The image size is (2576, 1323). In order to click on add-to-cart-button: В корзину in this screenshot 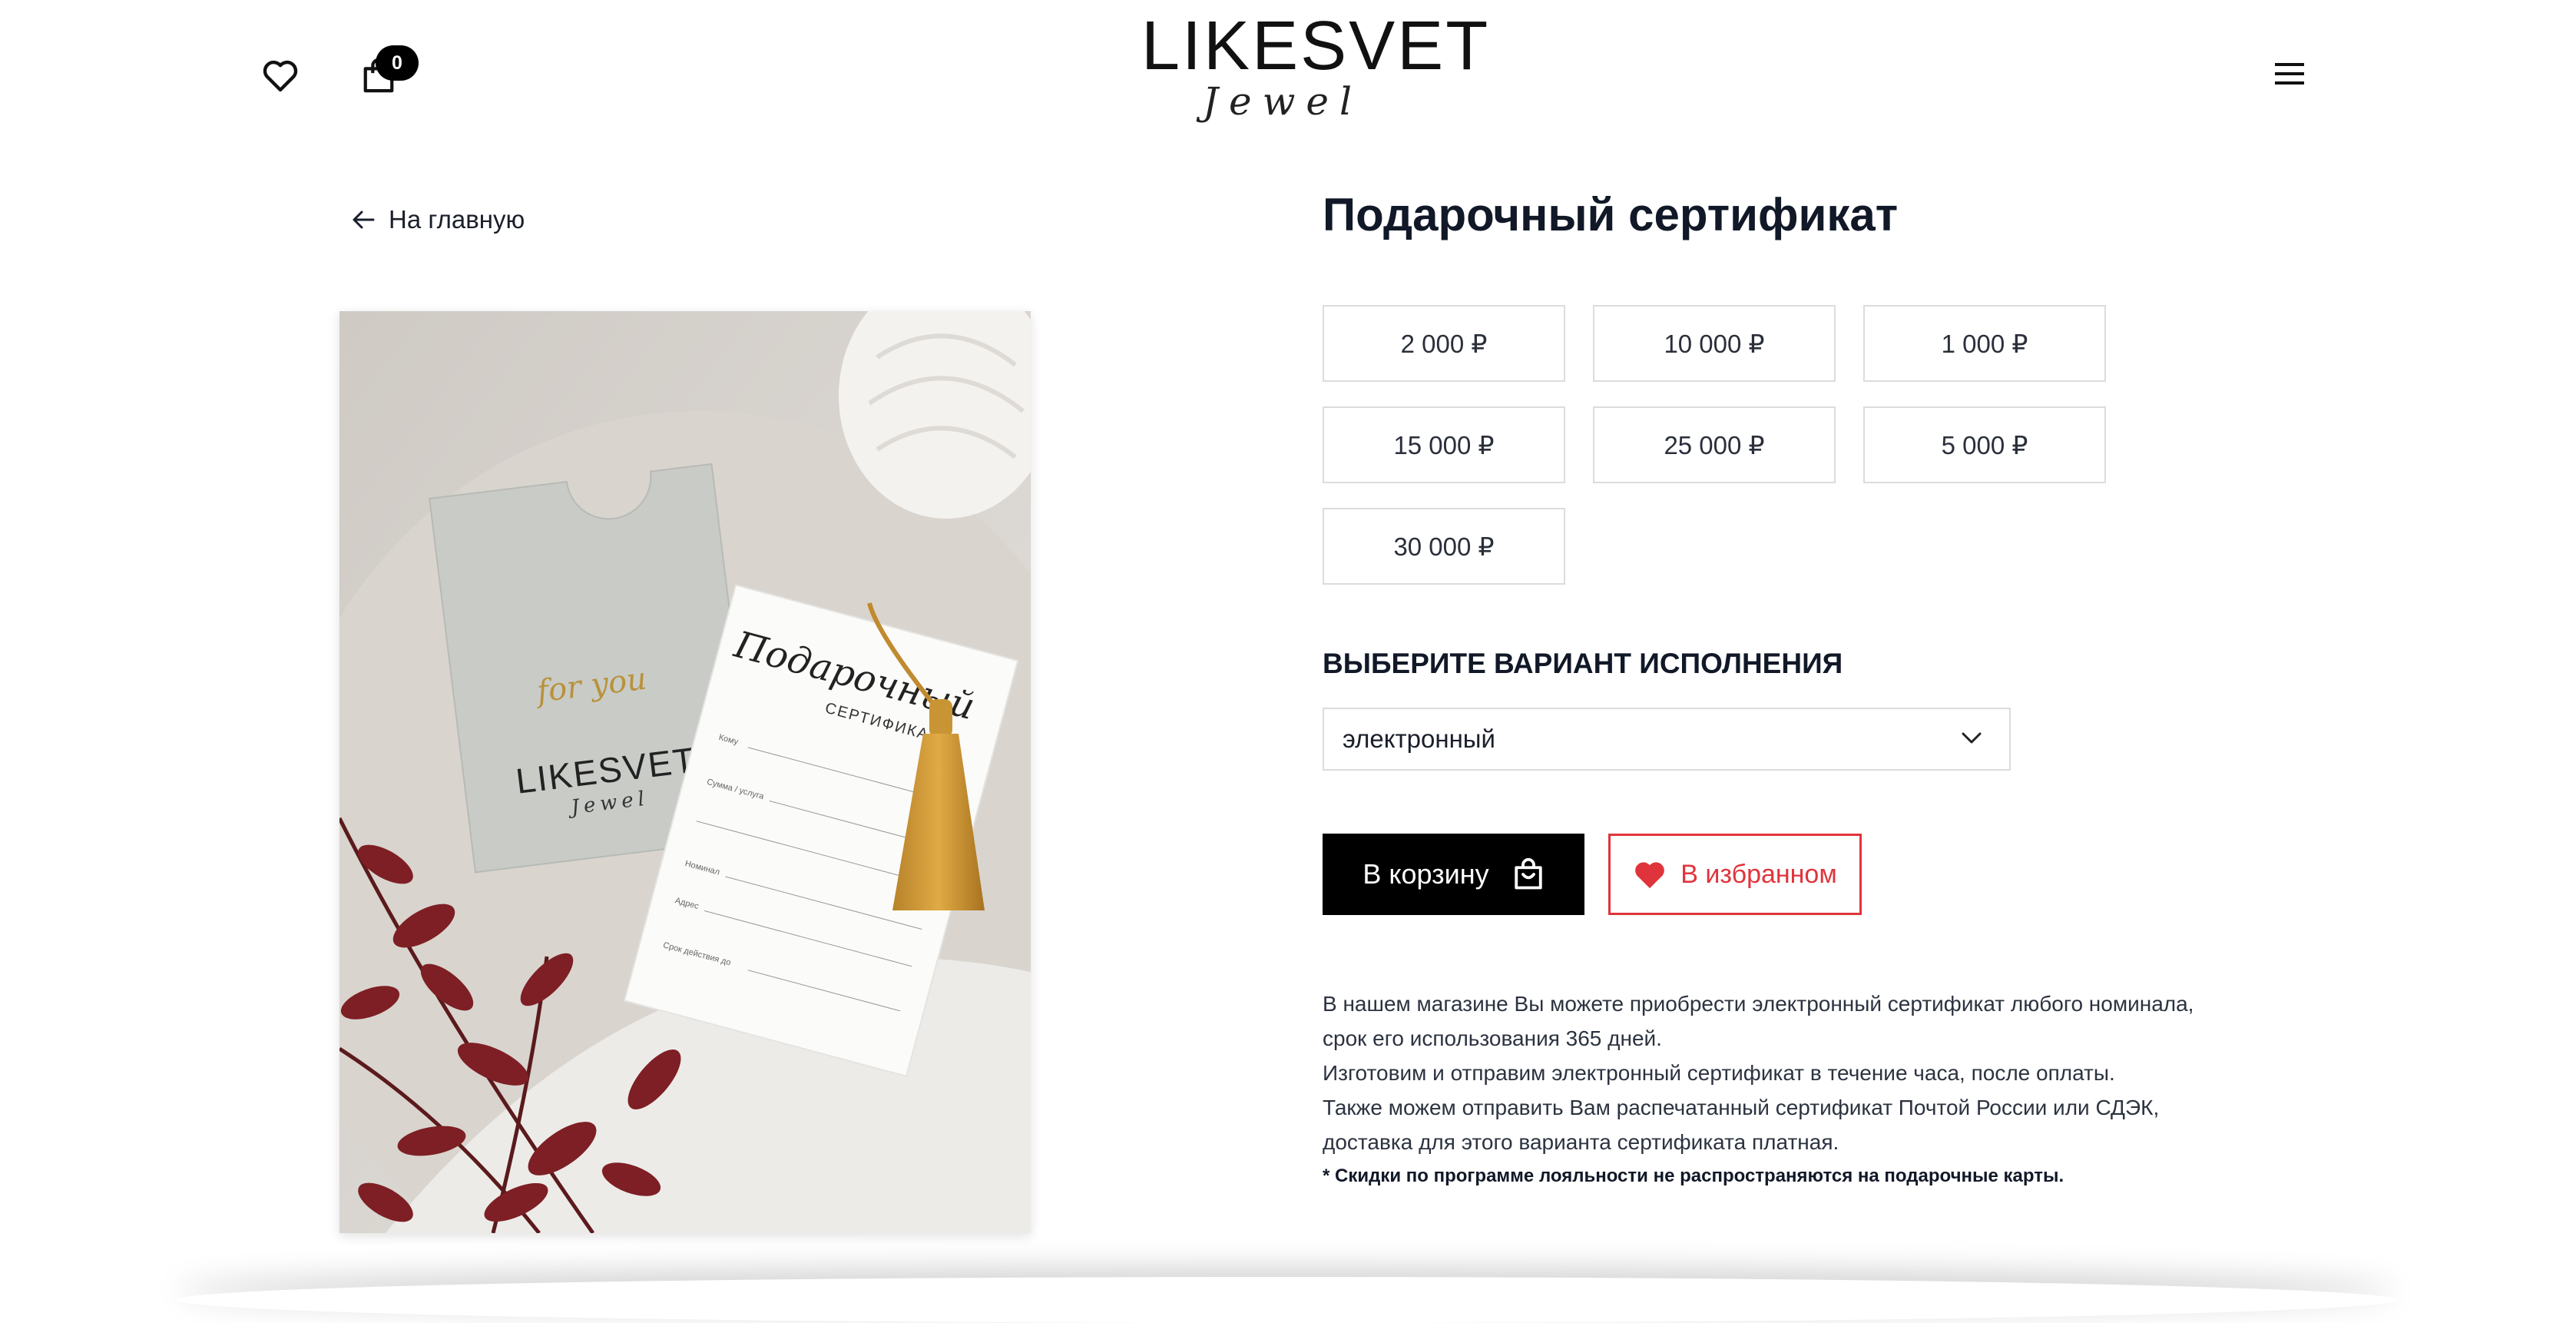, I will do `click(1453, 874)`.